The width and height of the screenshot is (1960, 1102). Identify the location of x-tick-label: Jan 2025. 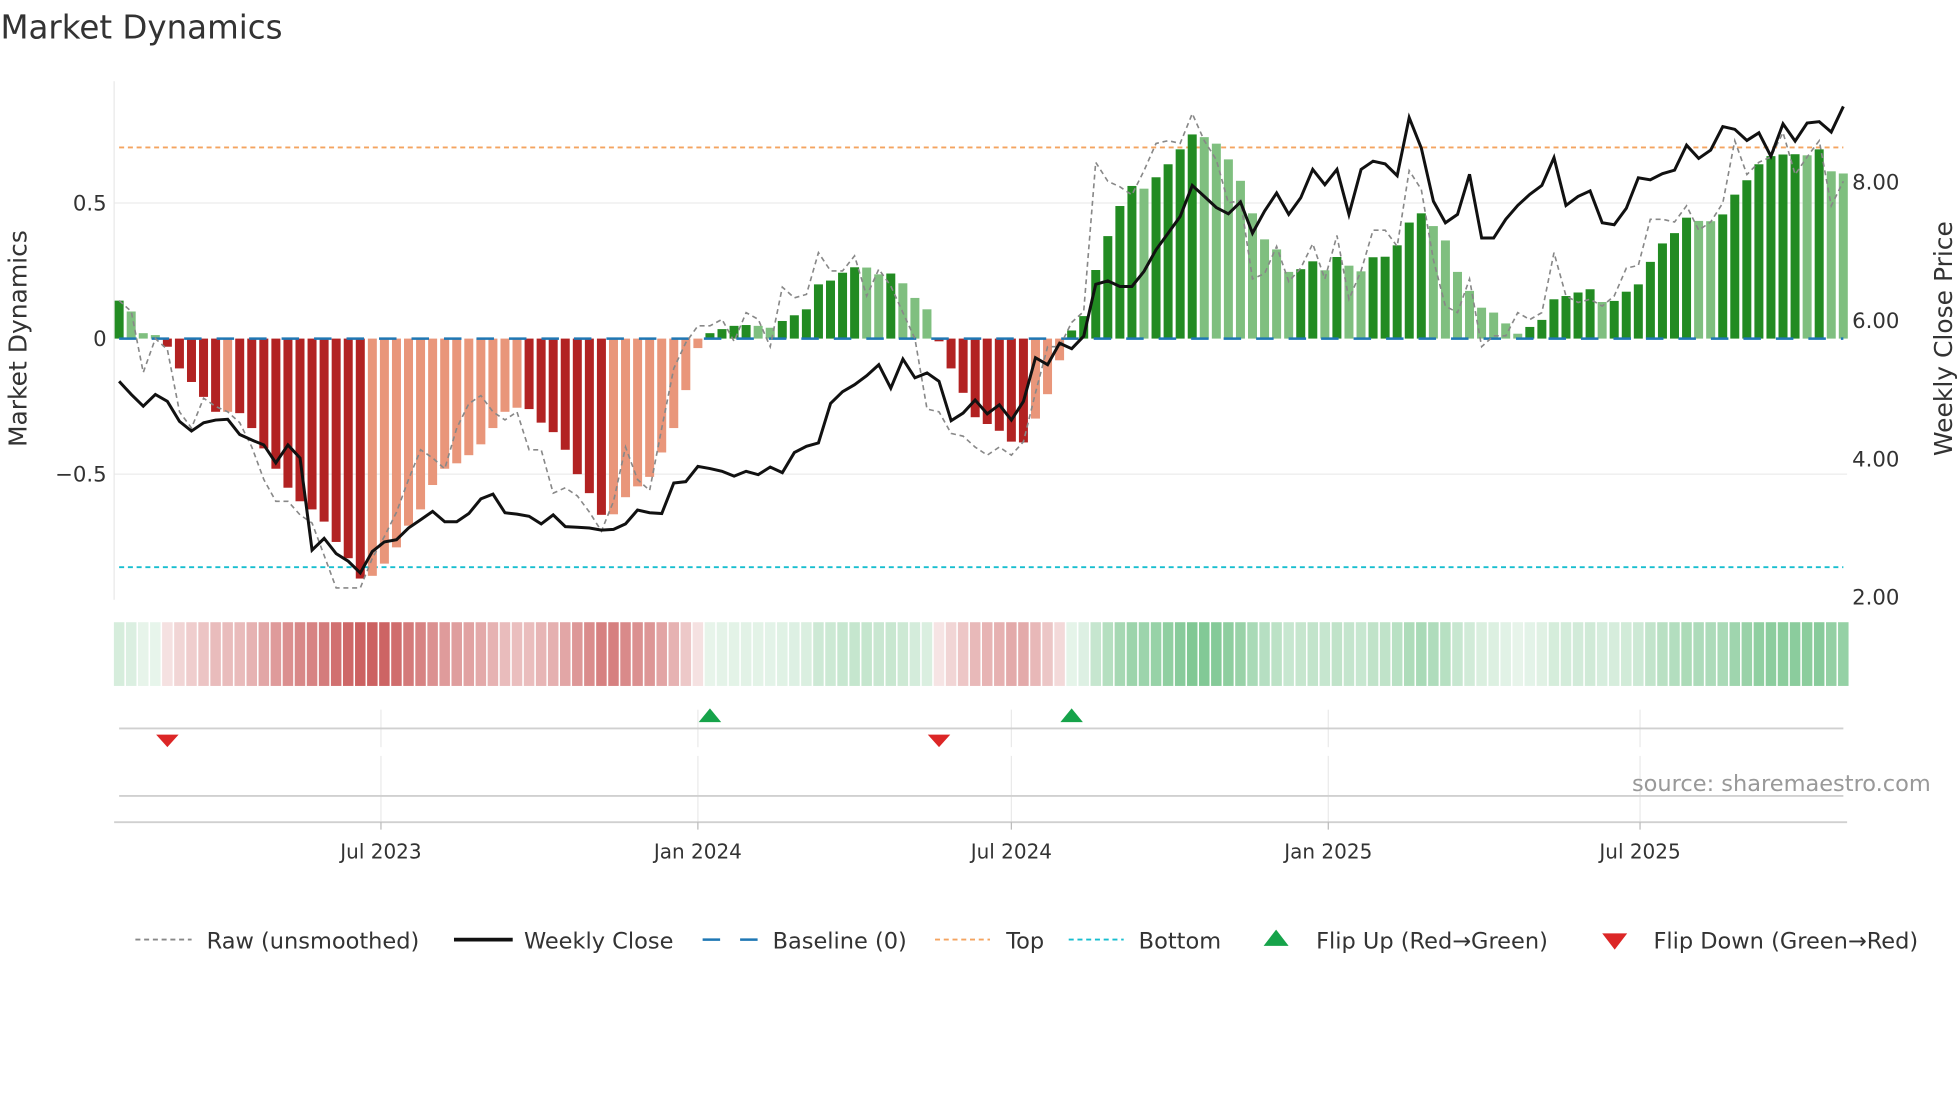
(1327, 851).